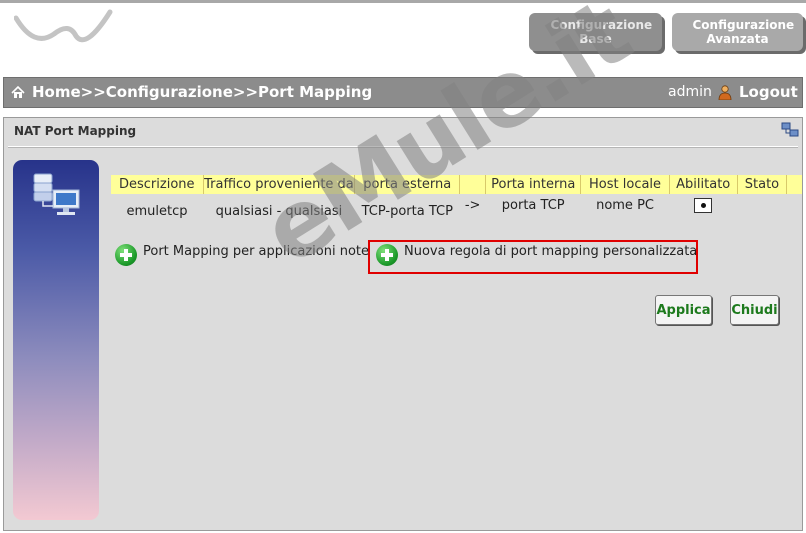 This screenshot has height=533, width=806. I want to click on panel-title: NAT Port Mapping, so click(75, 131).